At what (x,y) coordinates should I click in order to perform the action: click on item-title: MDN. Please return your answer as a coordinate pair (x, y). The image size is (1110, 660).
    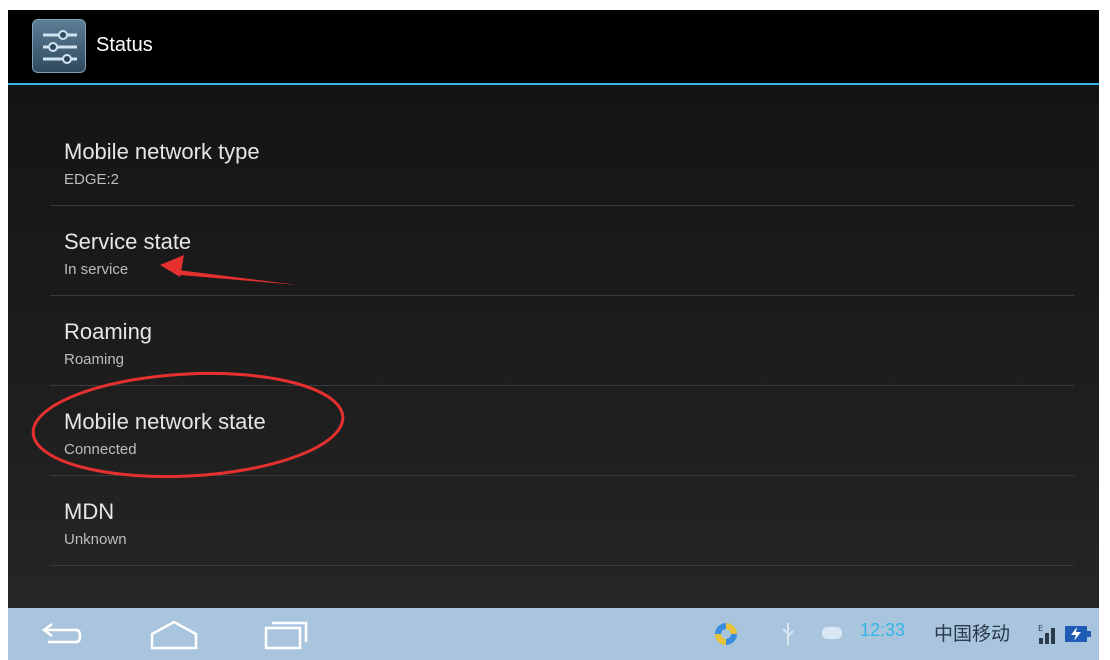
    Looking at the image, I should click on (89, 511).